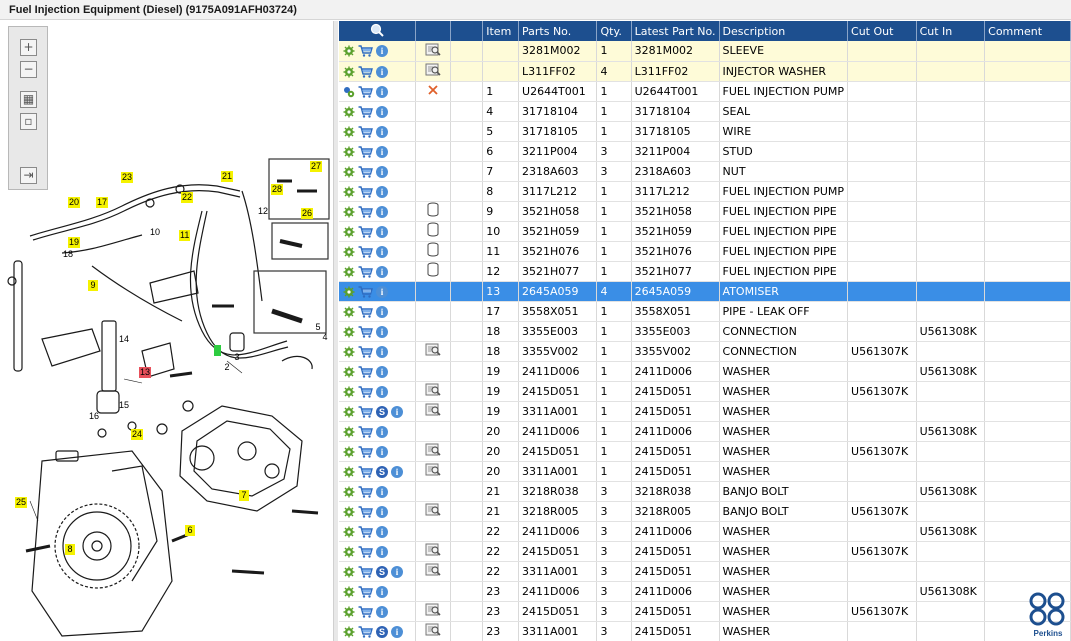  What do you see at coordinates (185, 235) in the screenshot?
I see `callout-11: 11` at bounding box center [185, 235].